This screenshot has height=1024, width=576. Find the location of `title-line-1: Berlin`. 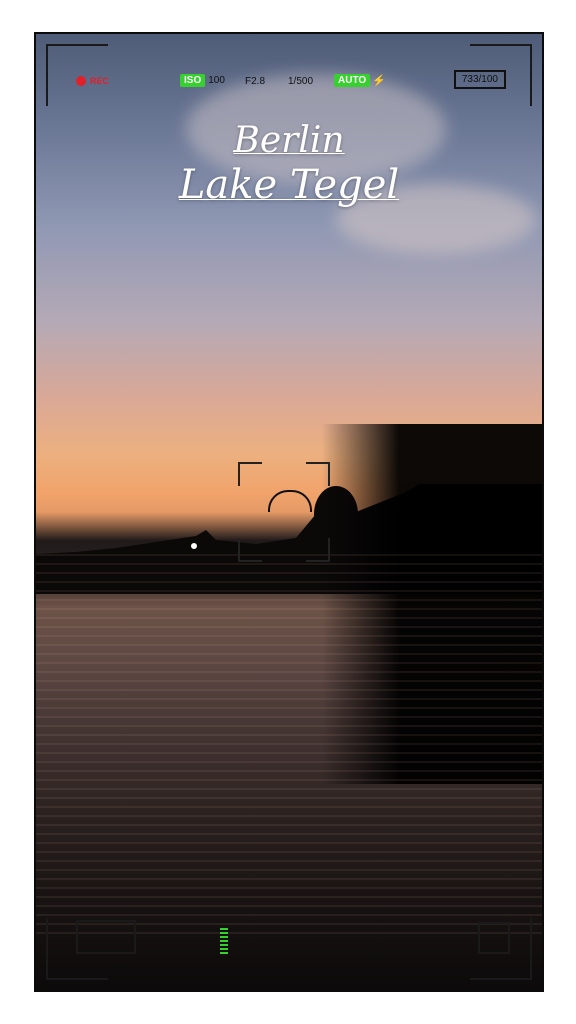

title-line-1: Berlin is located at coordinates (289, 140).